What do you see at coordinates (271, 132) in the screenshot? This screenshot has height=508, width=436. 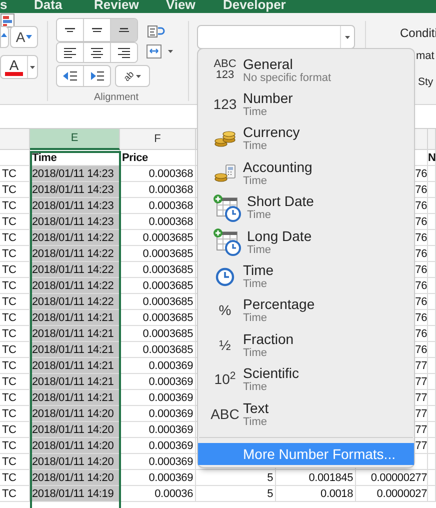 I see `format-name: Currency` at bounding box center [271, 132].